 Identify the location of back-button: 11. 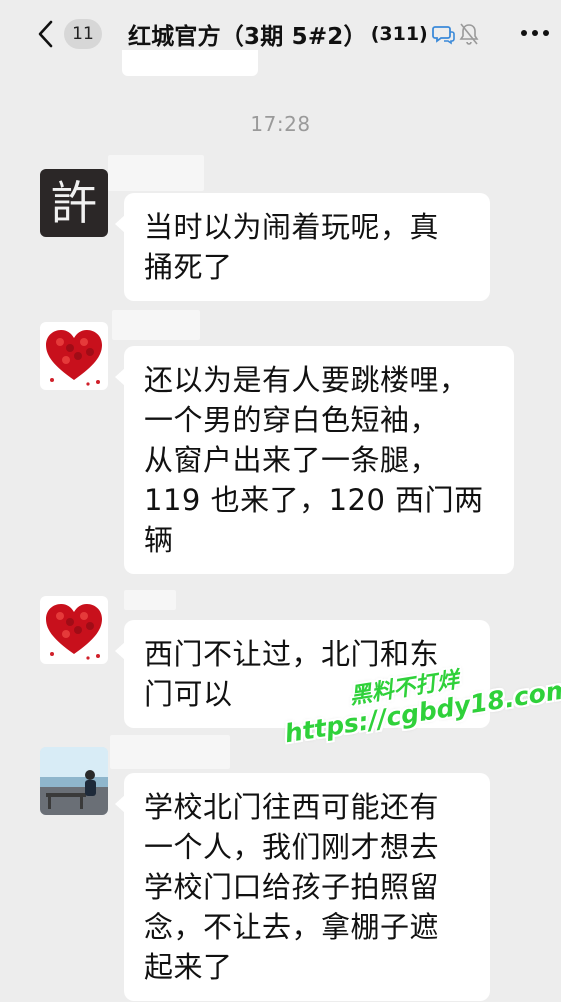
(69, 34).